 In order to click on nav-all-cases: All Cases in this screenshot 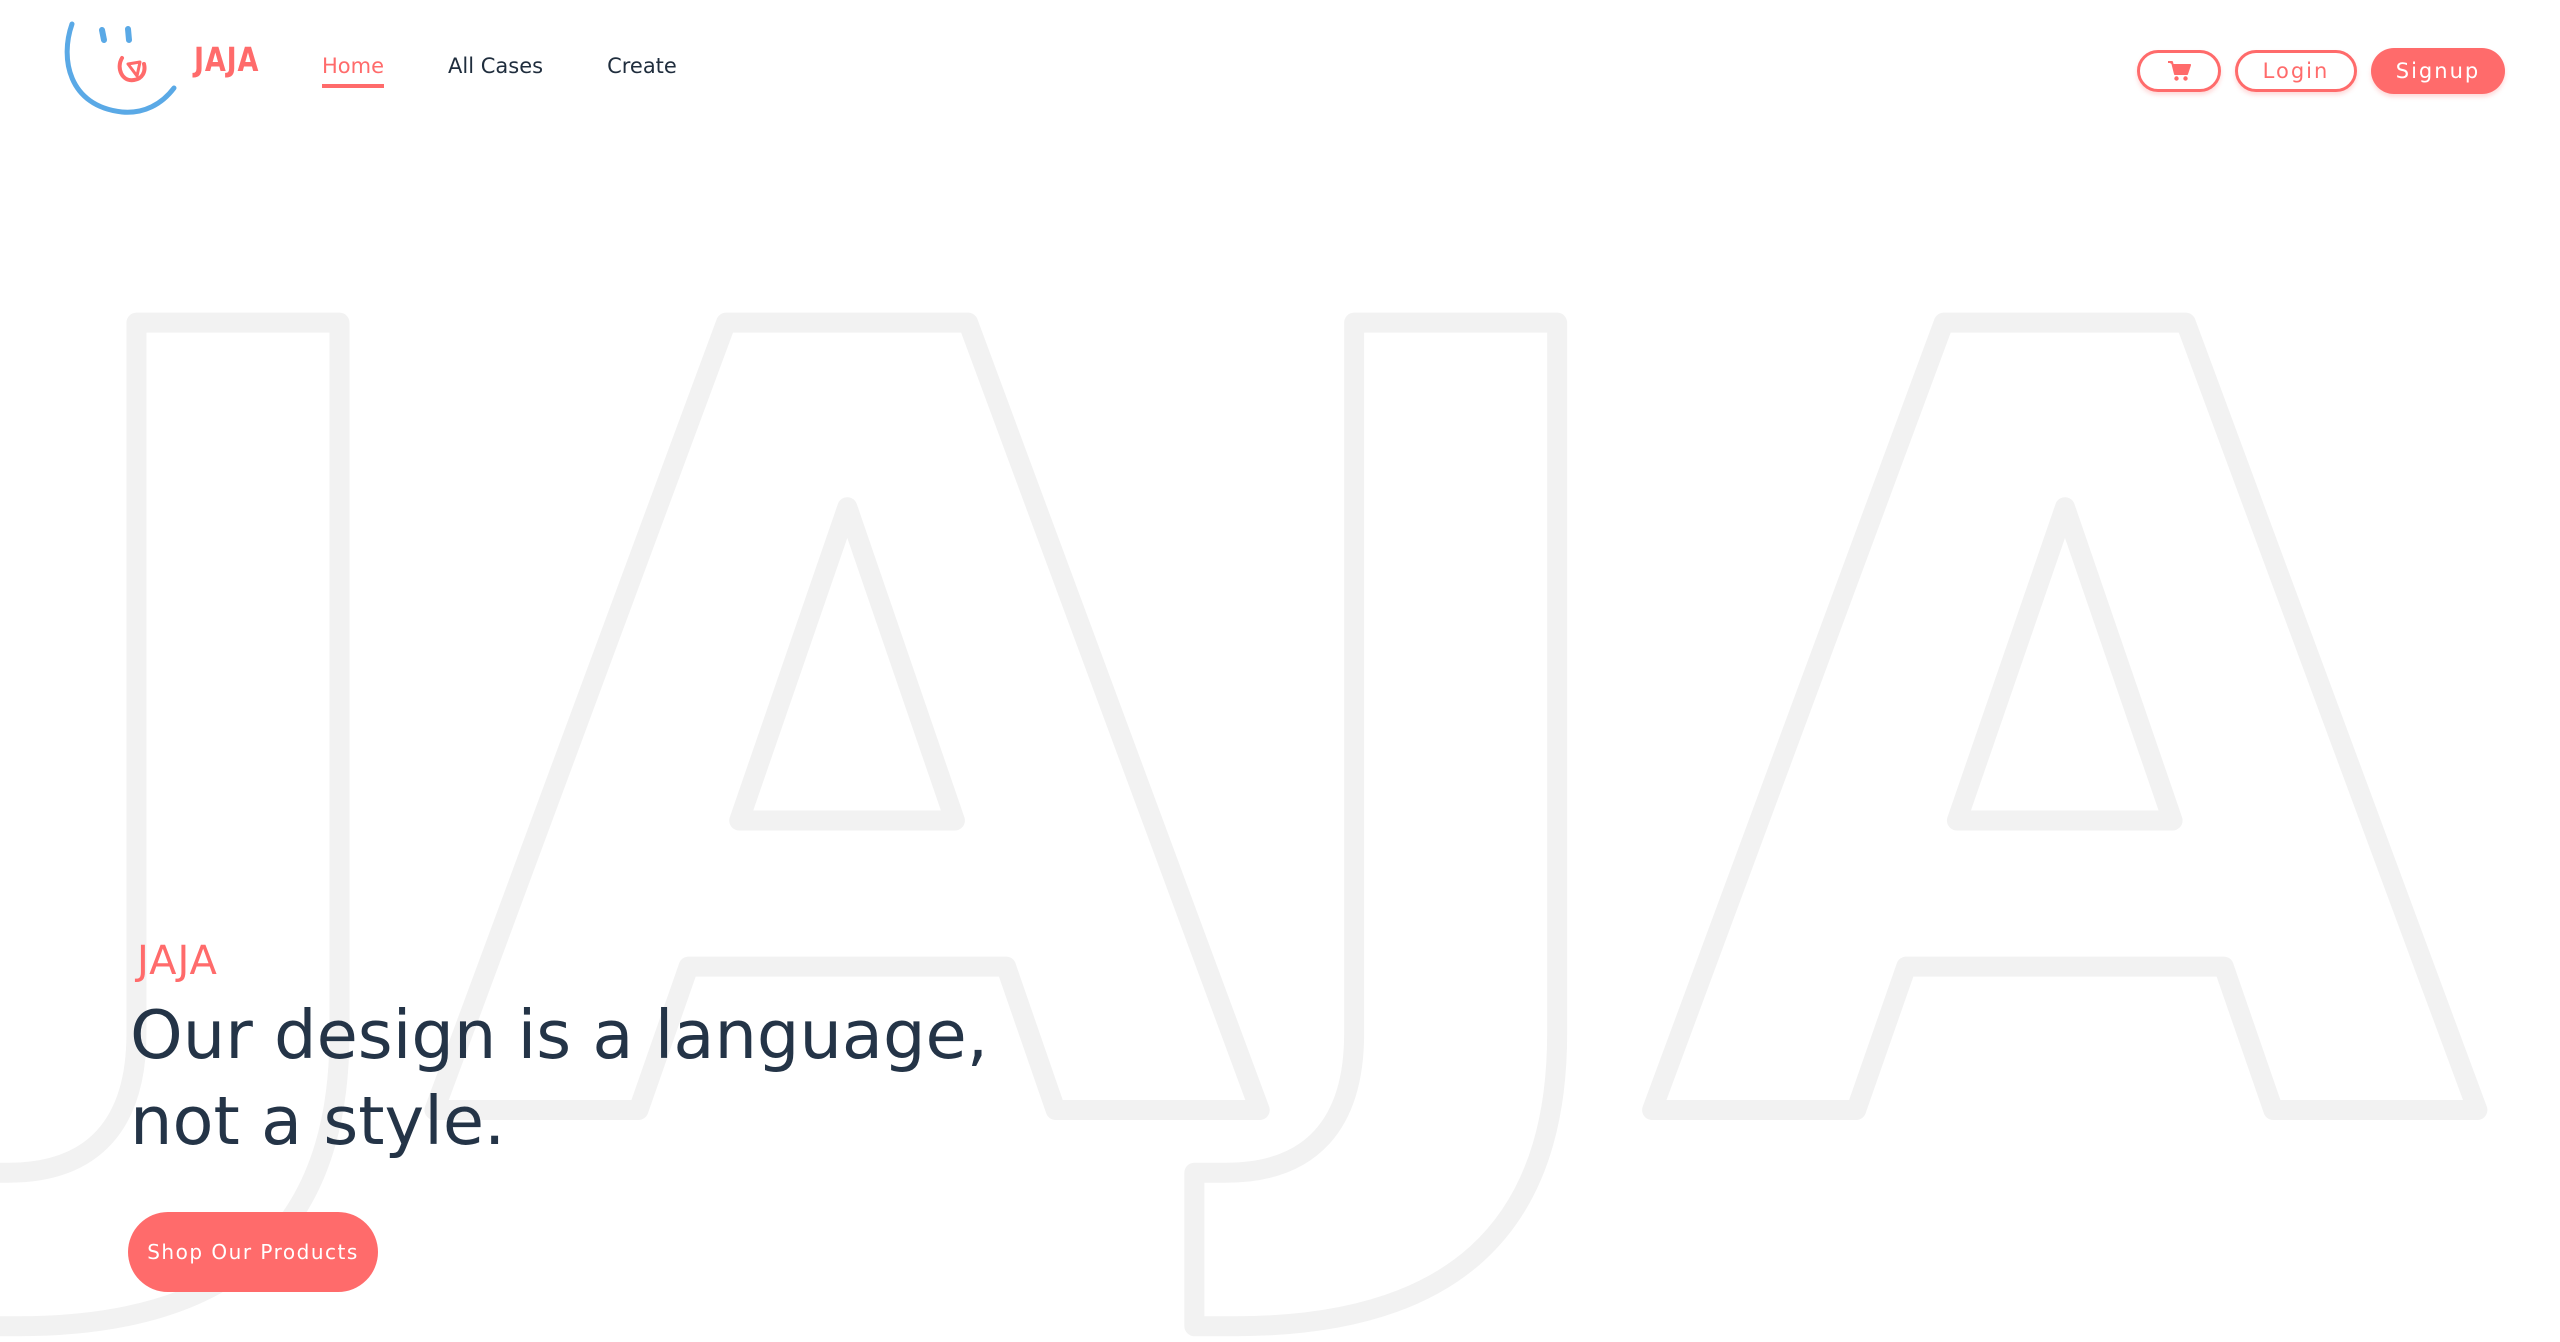, I will do `click(495, 71)`.